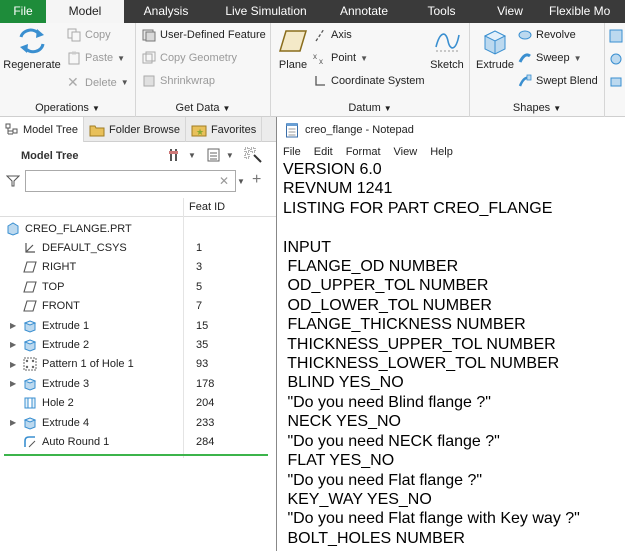 Image resolution: width=625 pixels, height=551 pixels. I want to click on user-defined-feature-button: User-Defined Feature, so click(204, 35).